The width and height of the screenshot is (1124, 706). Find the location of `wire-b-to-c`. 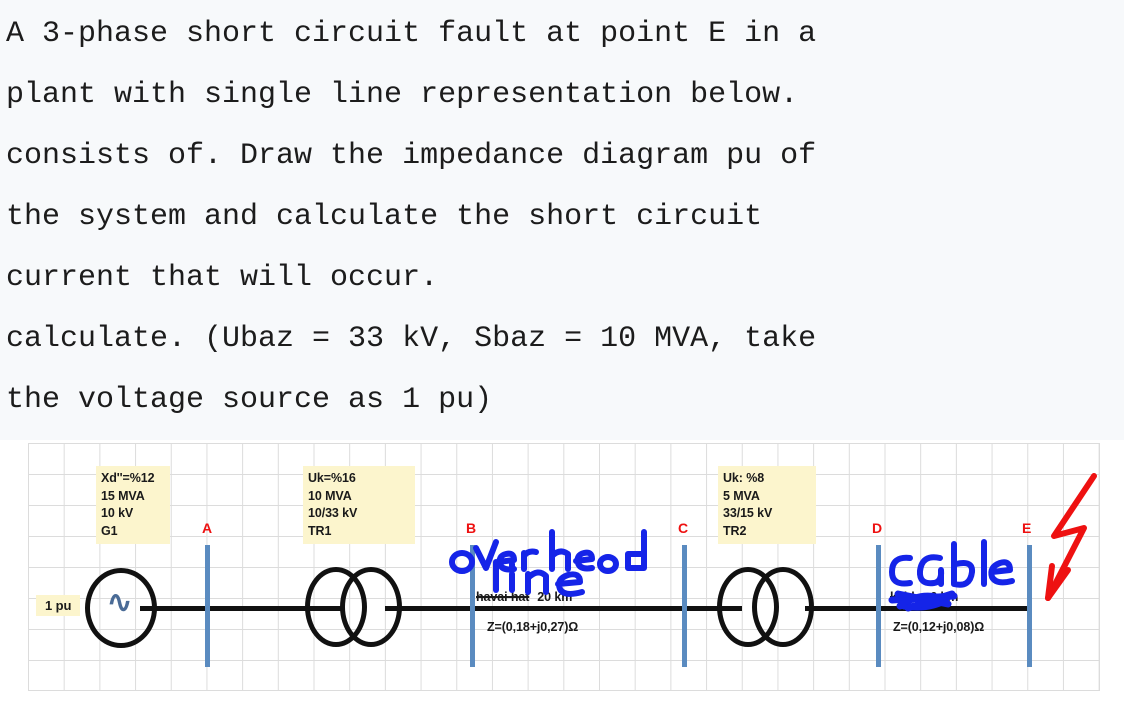

wire-b-to-c is located at coordinates (577, 608).